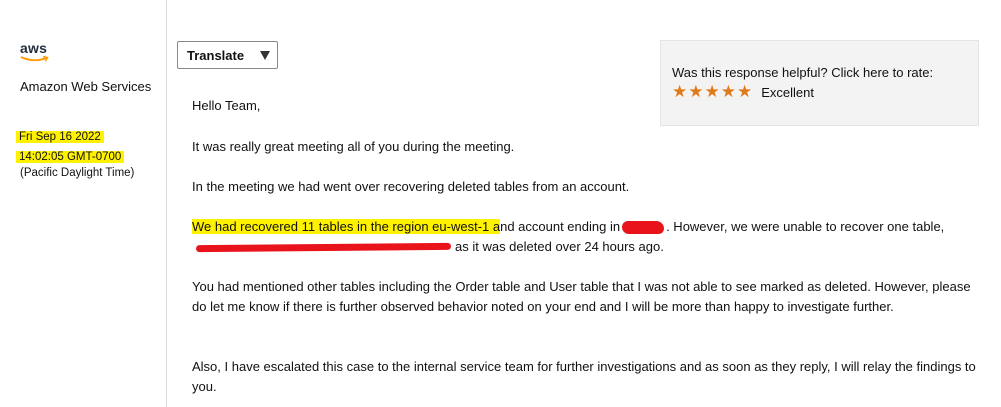 The height and width of the screenshot is (407, 1001). What do you see at coordinates (560, 226) in the screenshot?
I see `message-text: nd account ending in` at bounding box center [560, 226].